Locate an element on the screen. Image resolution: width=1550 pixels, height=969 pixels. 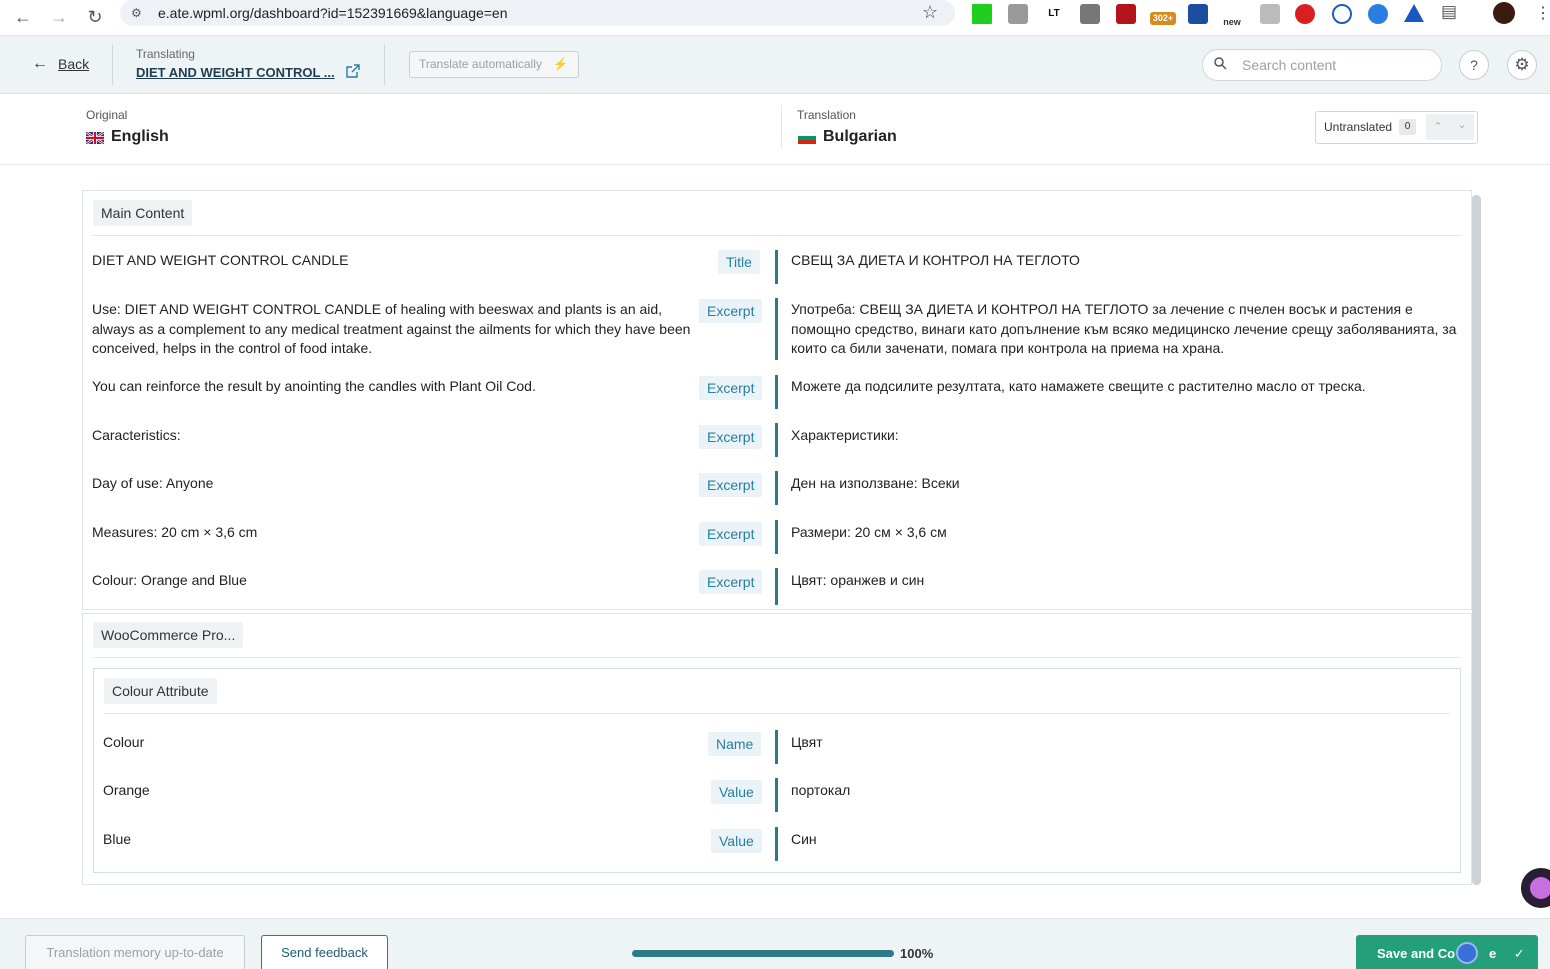
progress-label: 100% is located at coordinates (917, 953).